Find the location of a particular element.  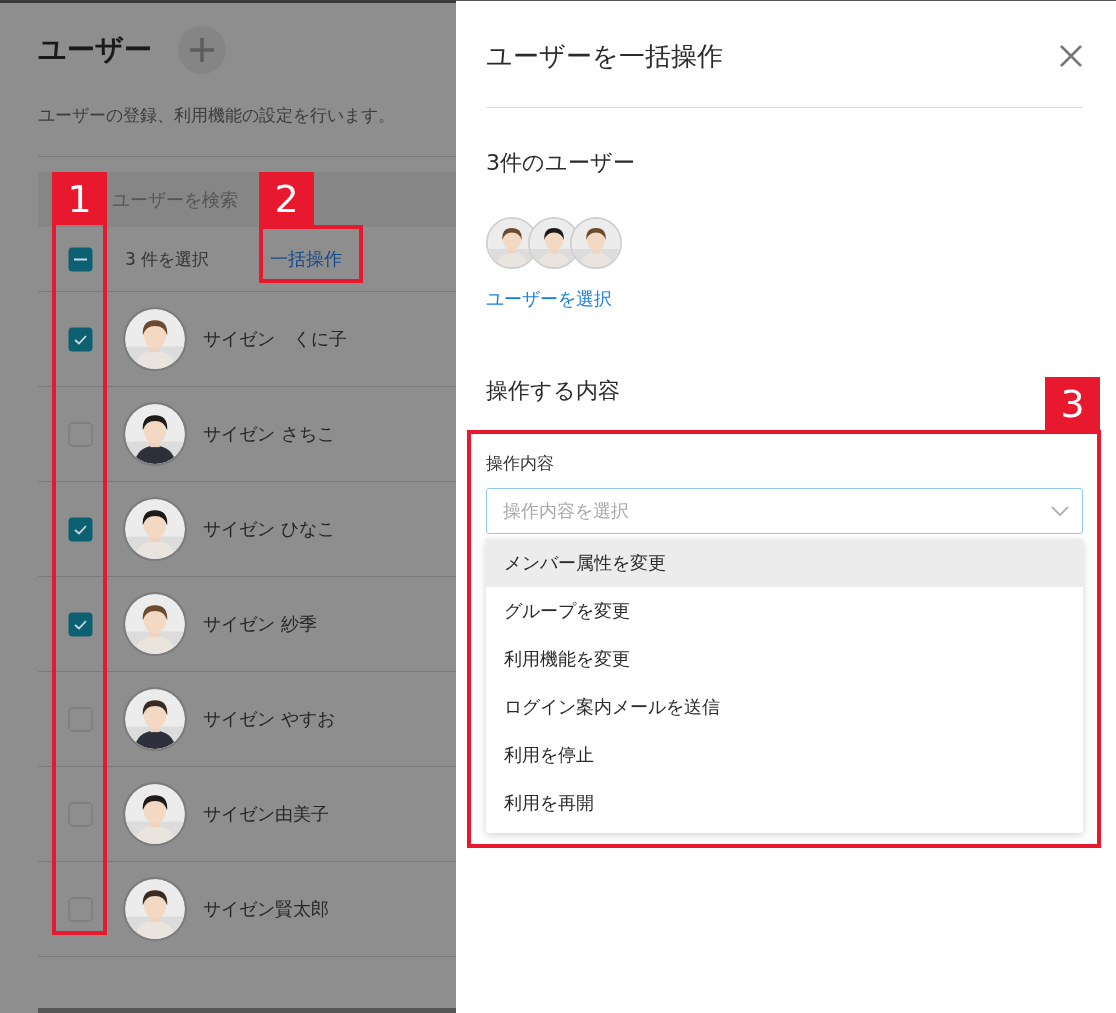

page-description: ユーザーの登録、利用機能の設定を行います。 is located at coordinates (217, 115).